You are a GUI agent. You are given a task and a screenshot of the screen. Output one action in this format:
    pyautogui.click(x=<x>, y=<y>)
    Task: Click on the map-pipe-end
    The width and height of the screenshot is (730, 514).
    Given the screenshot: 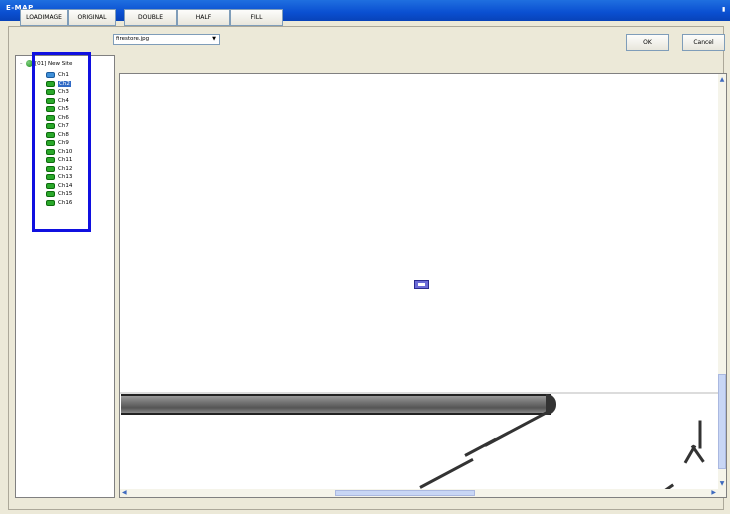 What is the action you would take?
    pyautogui.click(x=551, y=404)
    